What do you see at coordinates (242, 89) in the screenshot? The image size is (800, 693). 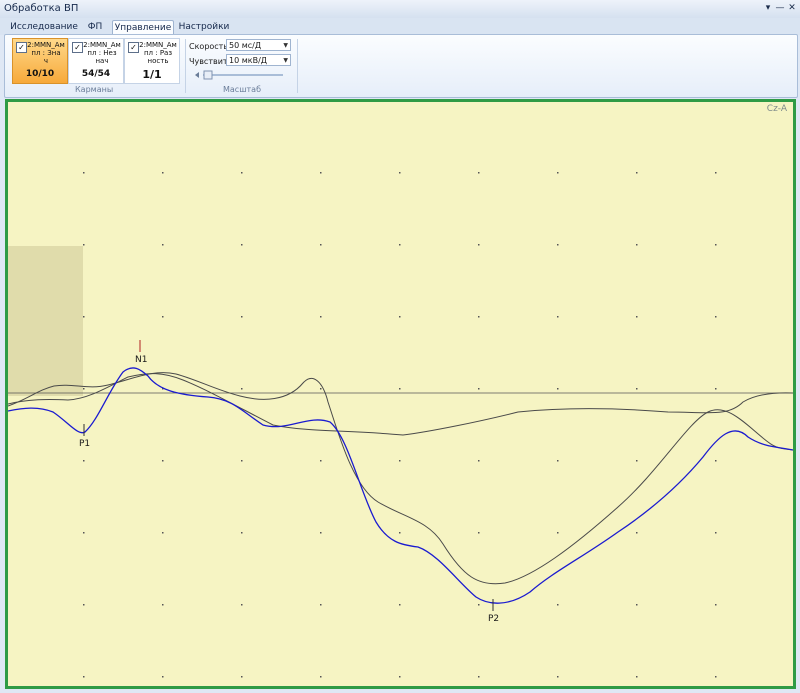 I see `scale-group-label: Масштаб` at bounding box center [242, 89].